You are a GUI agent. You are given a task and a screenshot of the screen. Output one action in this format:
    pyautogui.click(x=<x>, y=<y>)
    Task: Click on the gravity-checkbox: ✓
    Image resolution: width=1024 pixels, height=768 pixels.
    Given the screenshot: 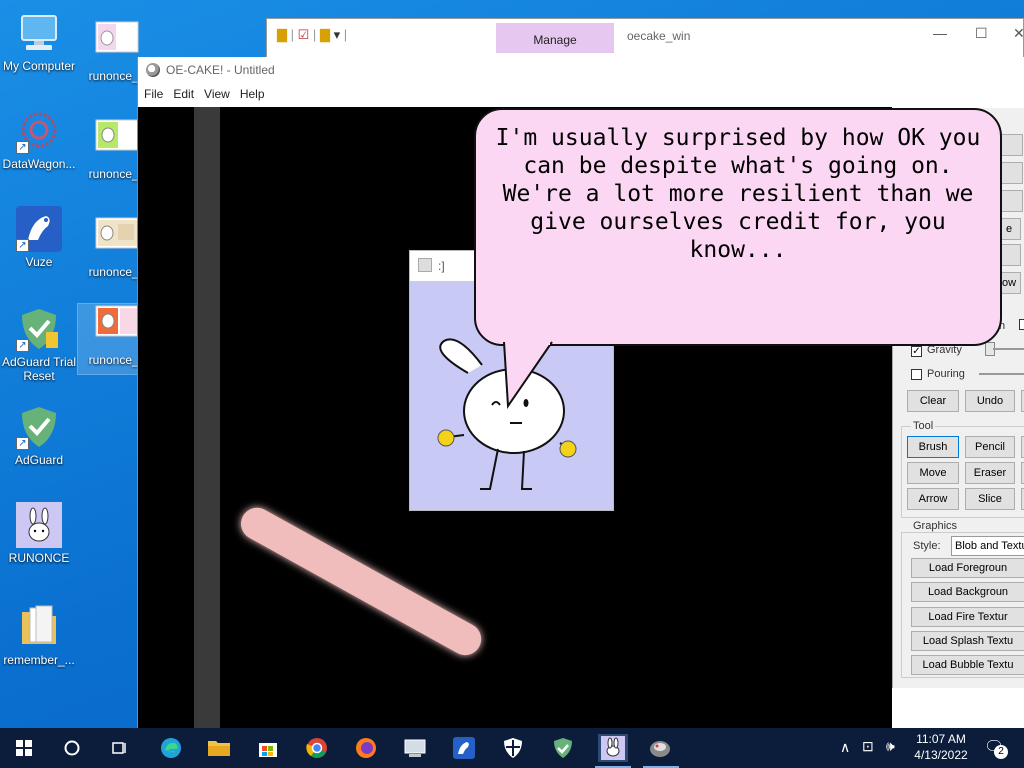 What is the action you would take?
    pyautogui.click(x=916, y=351)
    